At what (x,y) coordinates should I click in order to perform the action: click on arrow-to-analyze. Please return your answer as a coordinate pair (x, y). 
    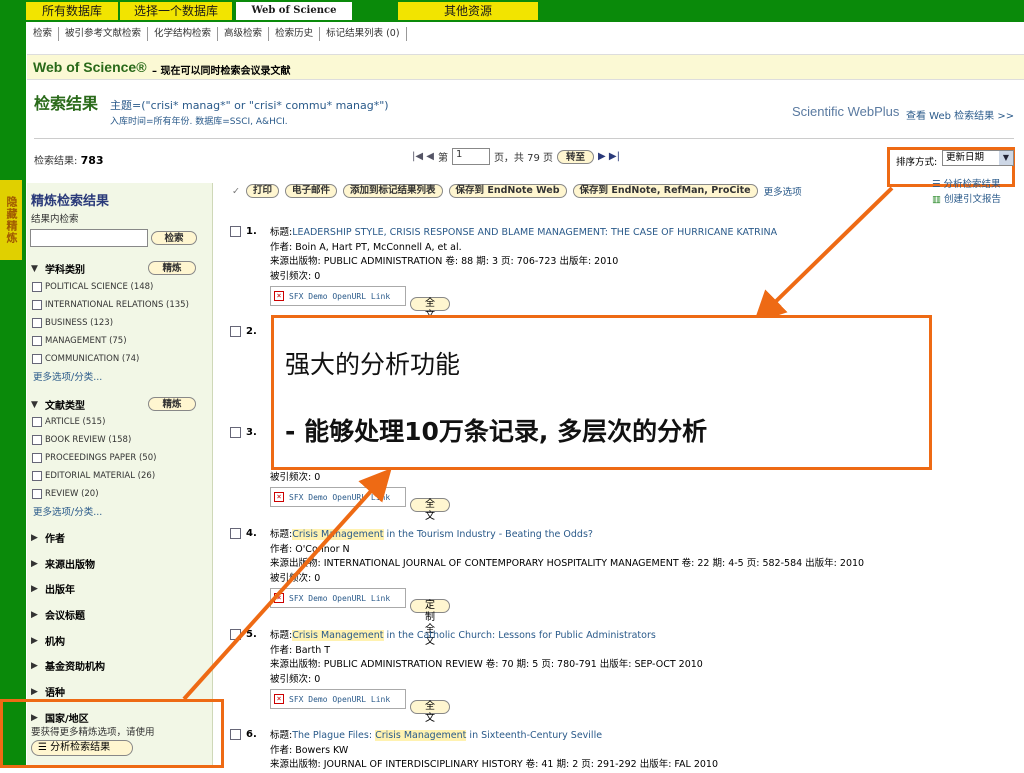
    Looking at the image, I should click on (287, 584).